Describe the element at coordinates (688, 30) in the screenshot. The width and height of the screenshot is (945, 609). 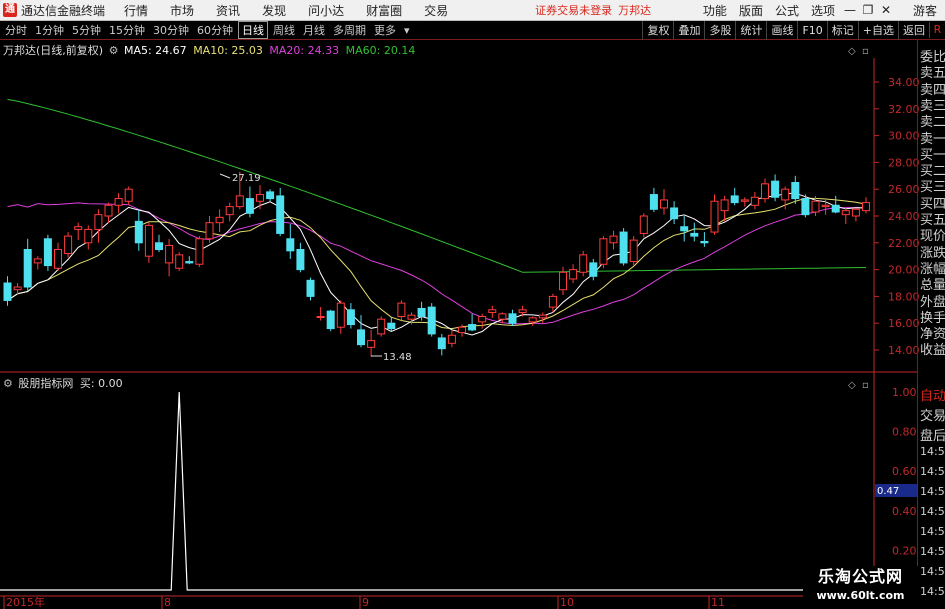
I see `overlay-button: 叠加` at that location.